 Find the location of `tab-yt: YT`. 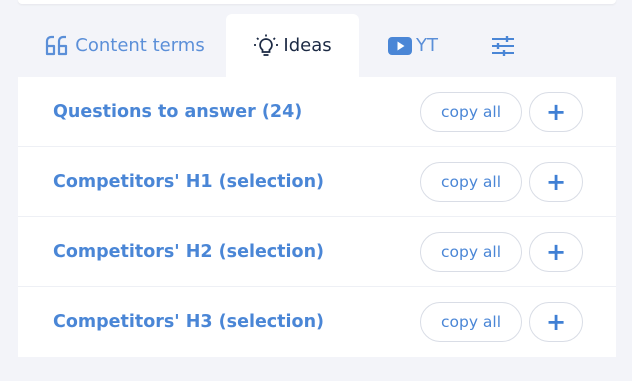

tab-yt: YT is located at coordinates (413, 45).